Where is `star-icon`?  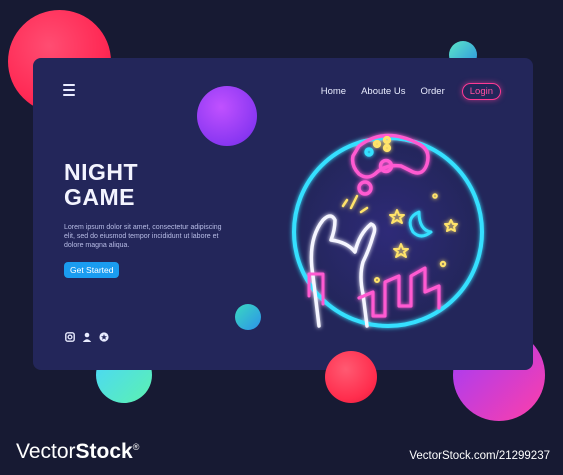 star-icon is located at coordinates (104, 337).